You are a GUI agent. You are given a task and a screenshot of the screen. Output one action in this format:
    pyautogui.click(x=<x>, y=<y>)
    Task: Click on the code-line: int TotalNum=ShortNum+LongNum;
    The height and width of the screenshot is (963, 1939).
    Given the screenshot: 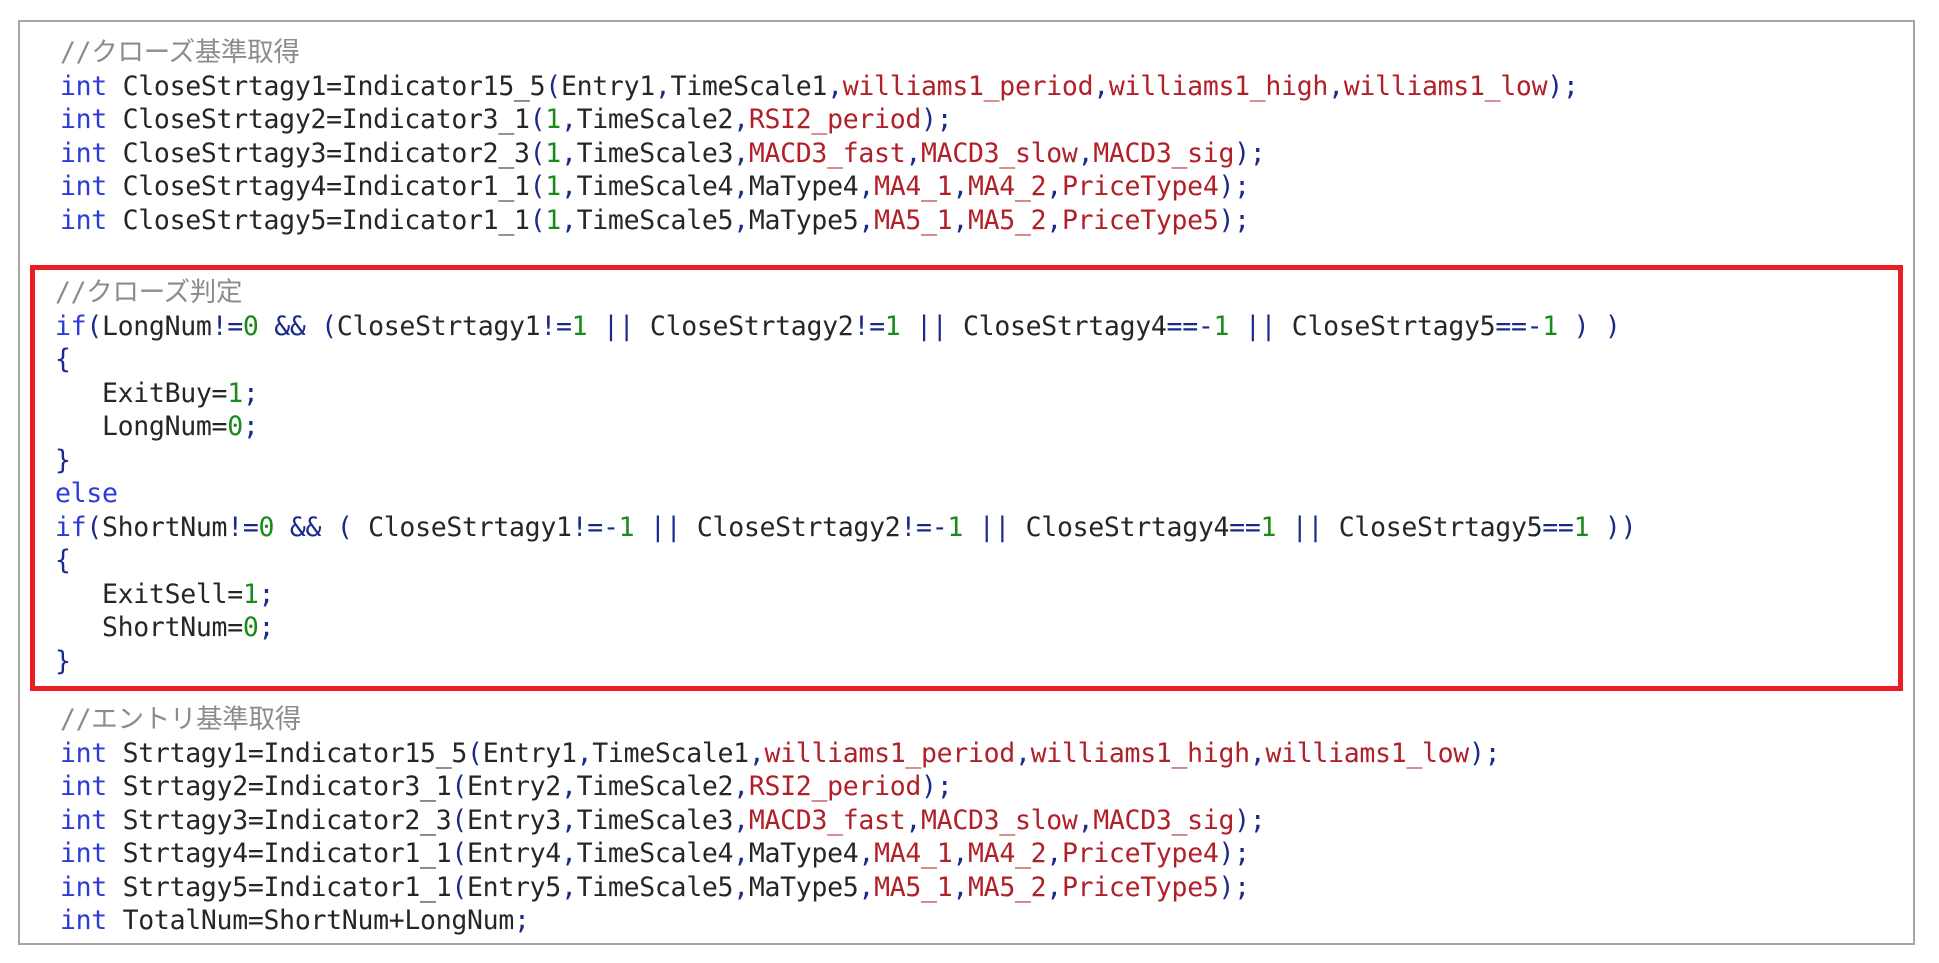 What is the action you would take?
    pyautogui.click(x=971, y=921)
    